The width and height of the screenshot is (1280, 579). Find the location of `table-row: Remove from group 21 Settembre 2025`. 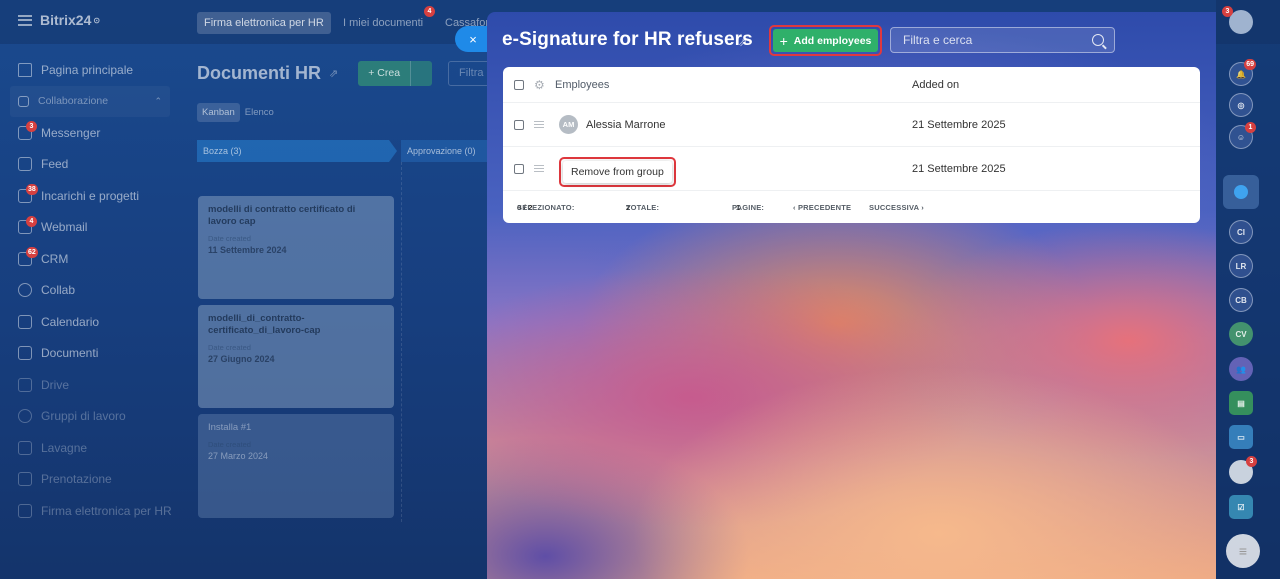

table-row: Remove from group 21 Settembre 2025 is located at coordinates (851, 169).